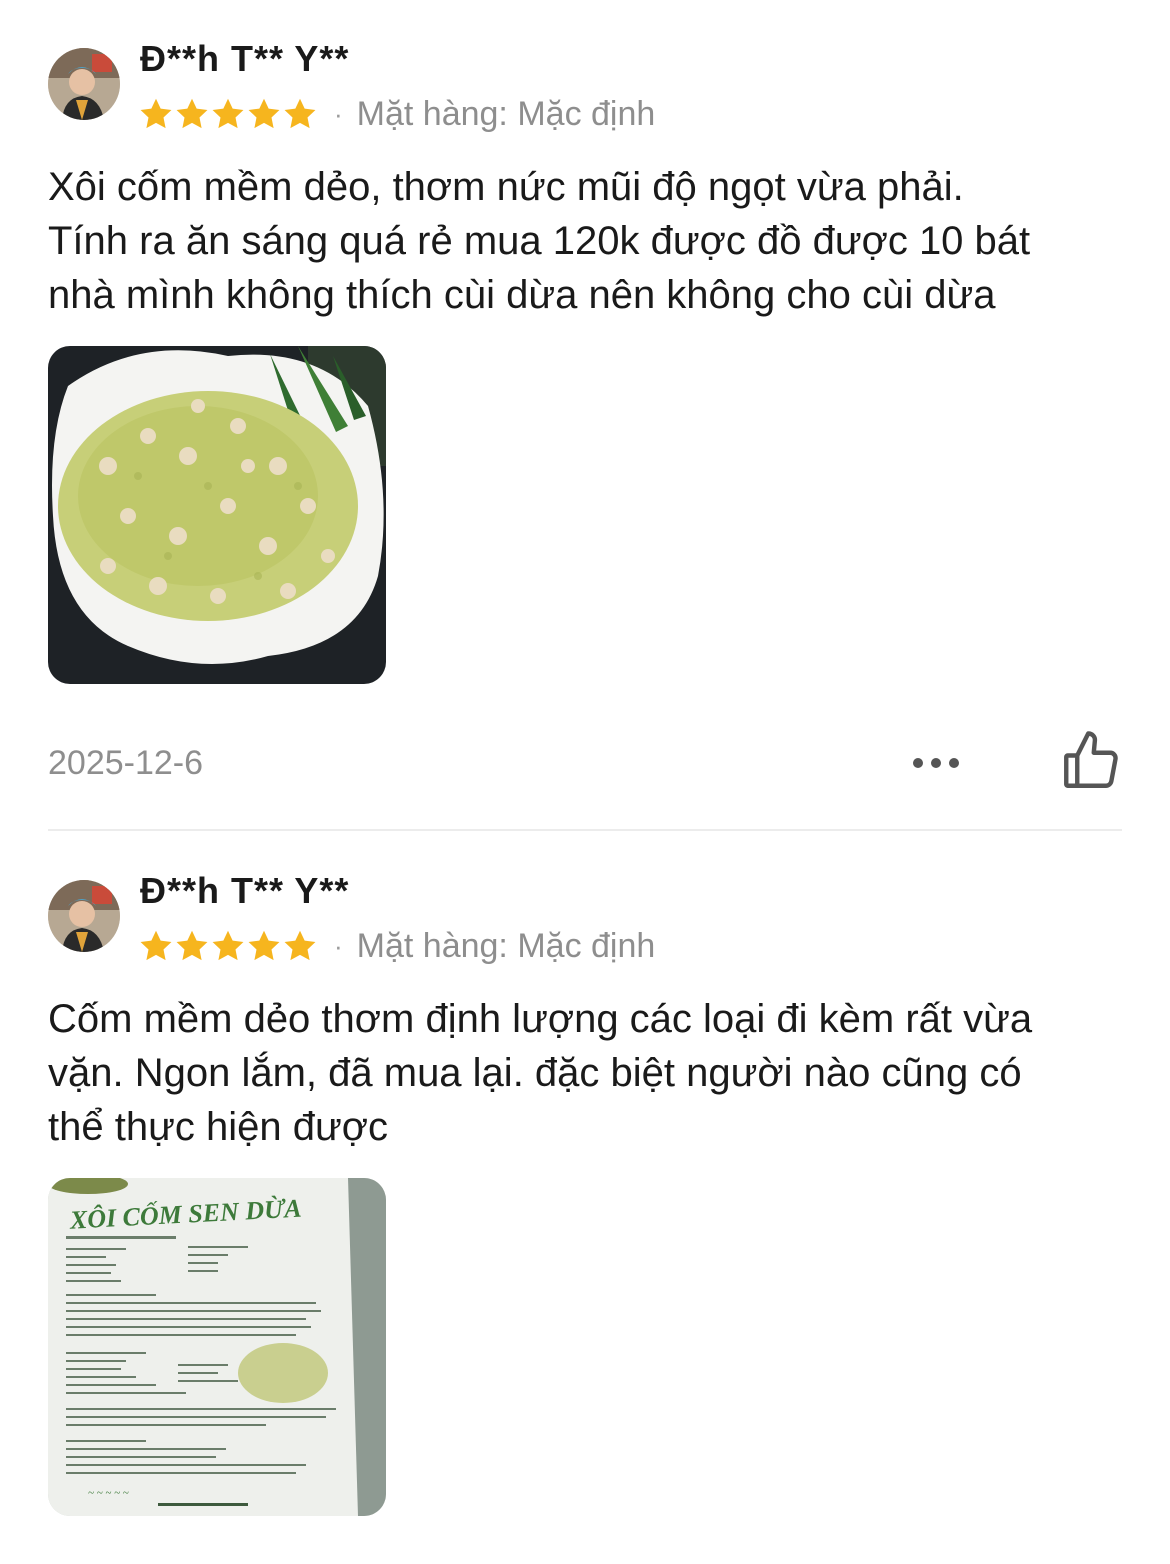 The image size is (1170, 1564). I want to click on more-icon, so click(936, 763).